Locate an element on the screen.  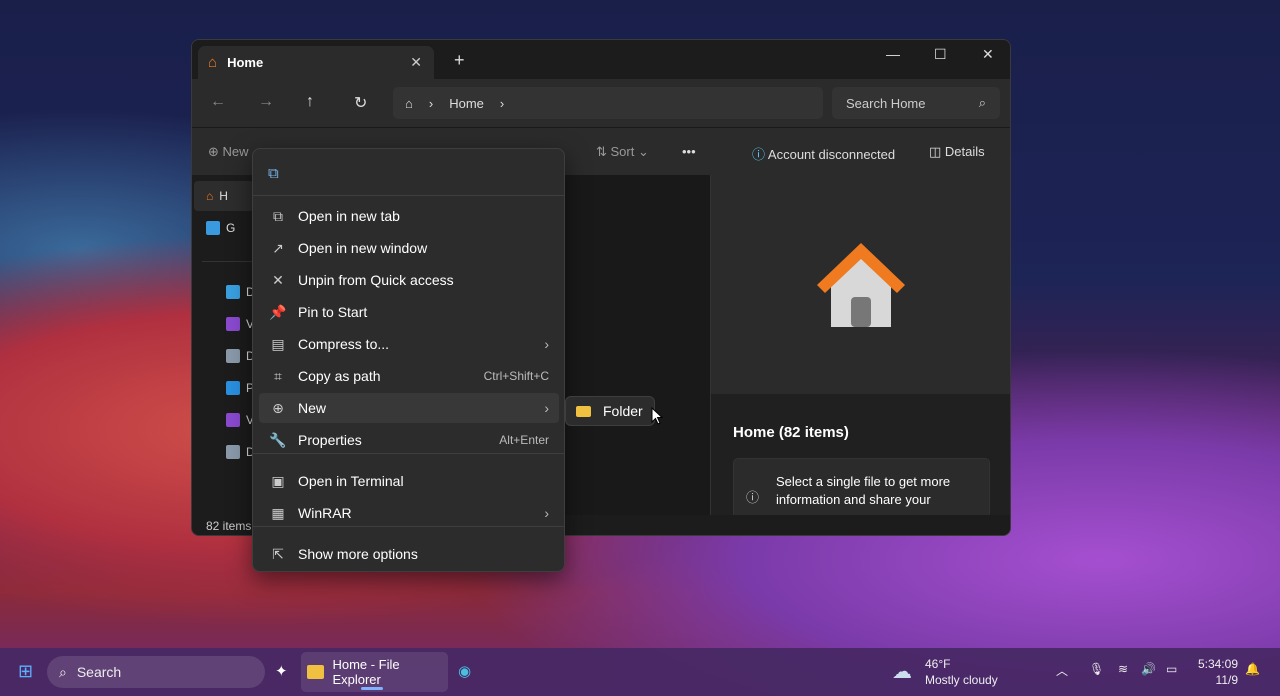
menu-item-compress-to: ▤ Compress to... › is located at coordinates (409, 344).